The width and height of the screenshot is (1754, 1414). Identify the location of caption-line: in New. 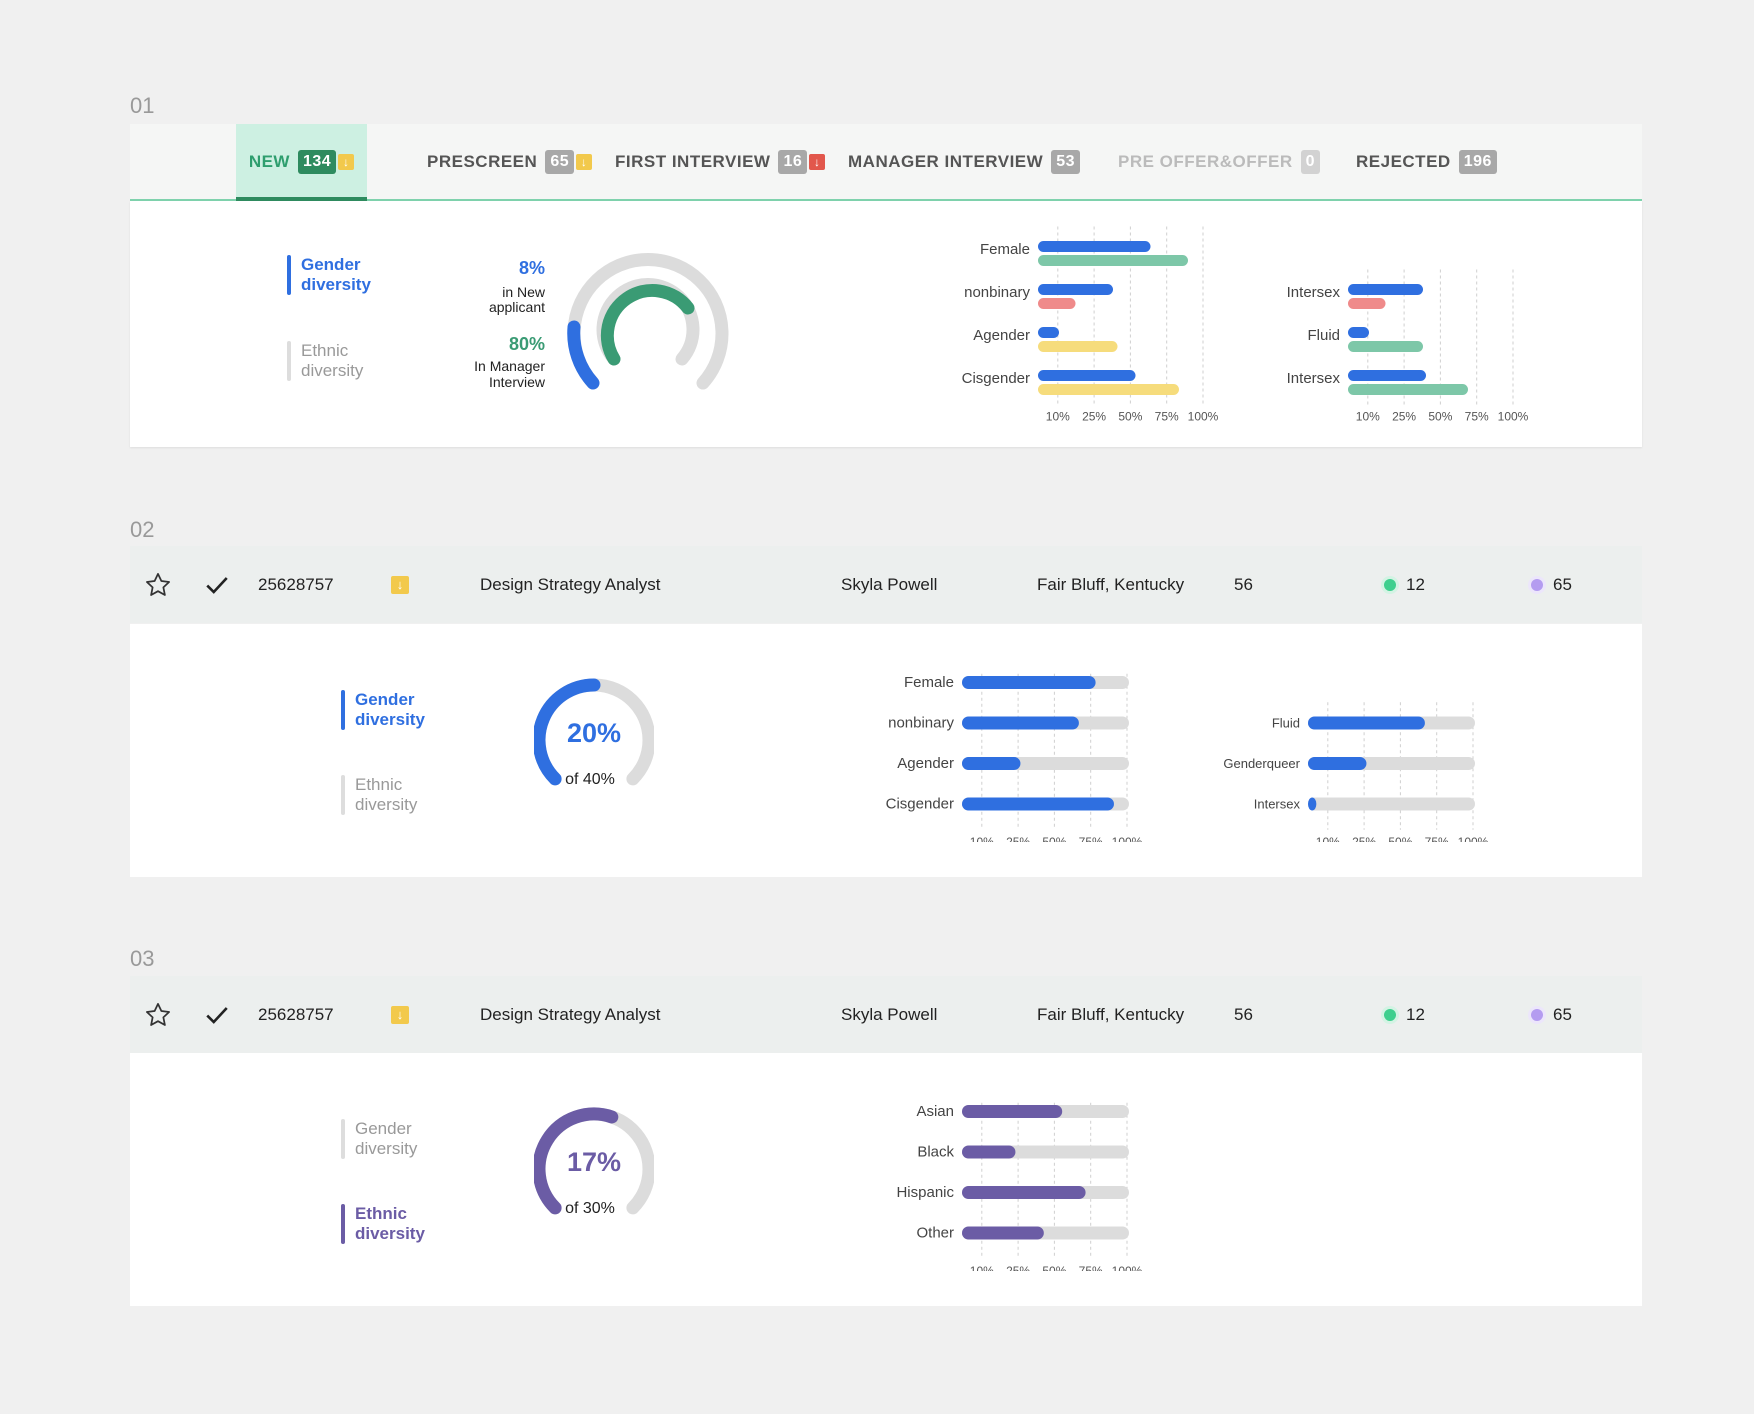
(523, 292).